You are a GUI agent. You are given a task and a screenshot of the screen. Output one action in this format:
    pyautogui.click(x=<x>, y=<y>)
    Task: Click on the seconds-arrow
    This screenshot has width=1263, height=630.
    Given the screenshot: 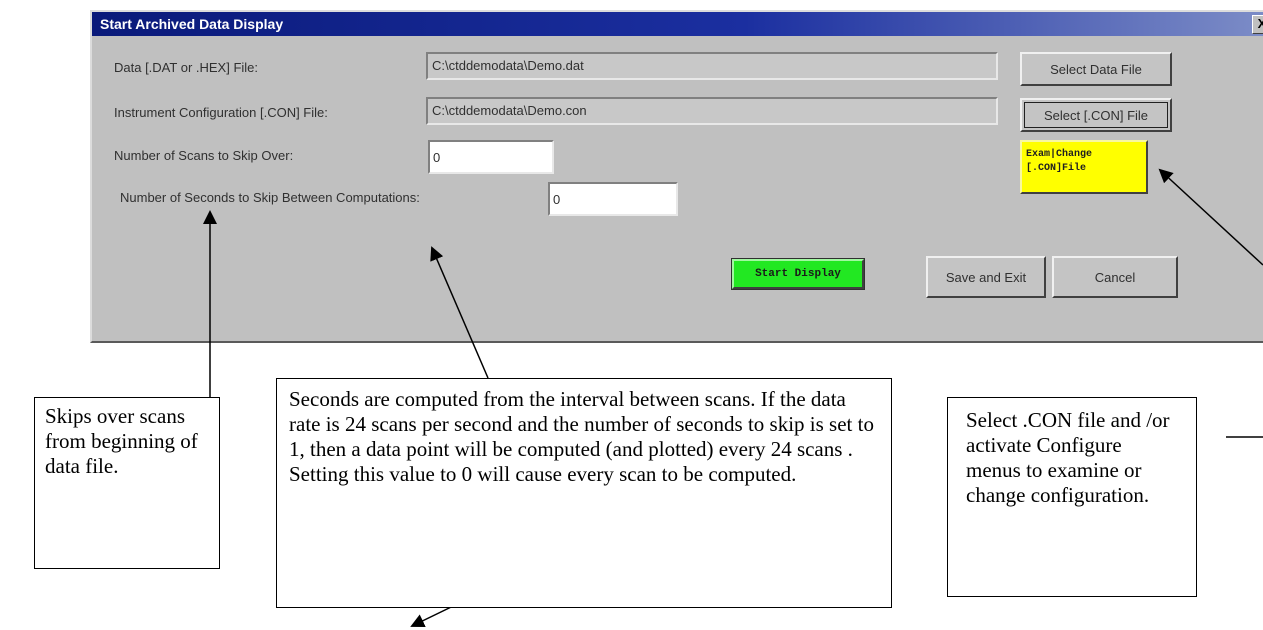 What is the action you would take?
    pyautogui.click(x=459, y=312)
    